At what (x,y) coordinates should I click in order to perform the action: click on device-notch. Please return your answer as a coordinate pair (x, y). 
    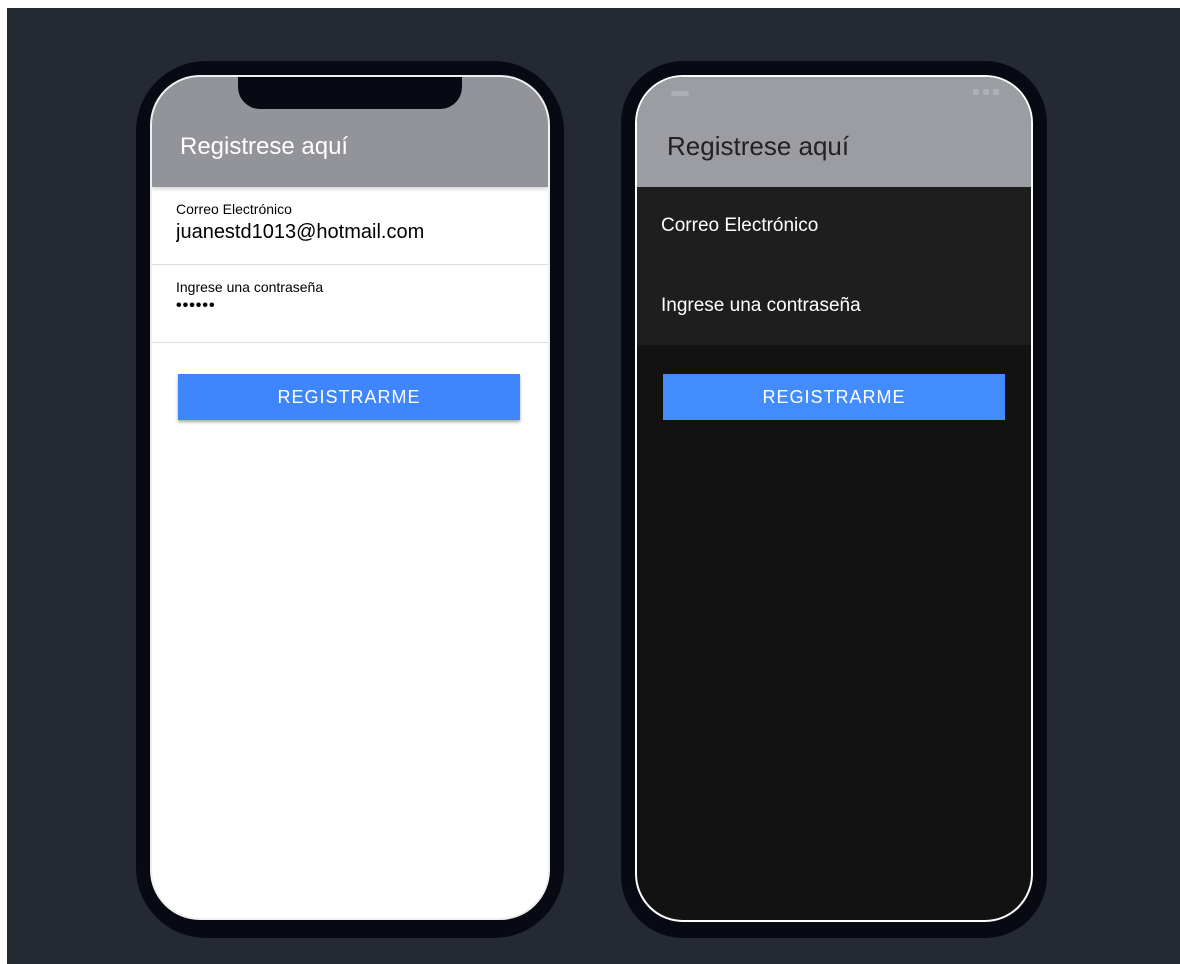
    Looking at the image, I should click on (350, 93).